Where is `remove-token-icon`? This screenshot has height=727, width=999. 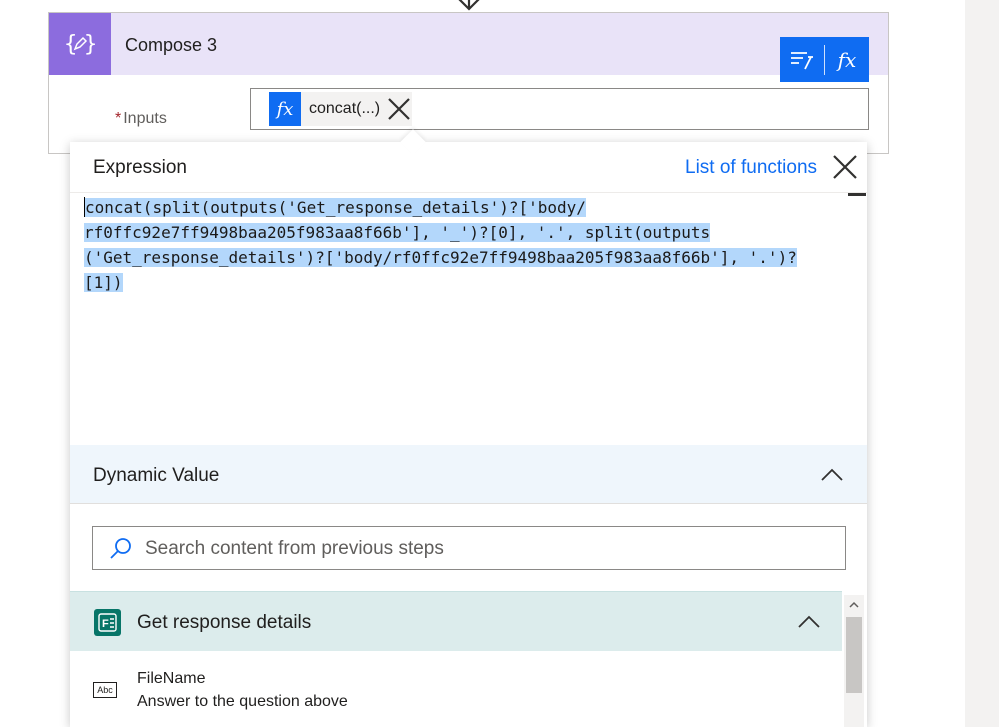
remove-token-icon is located at coordinates (399, 109).